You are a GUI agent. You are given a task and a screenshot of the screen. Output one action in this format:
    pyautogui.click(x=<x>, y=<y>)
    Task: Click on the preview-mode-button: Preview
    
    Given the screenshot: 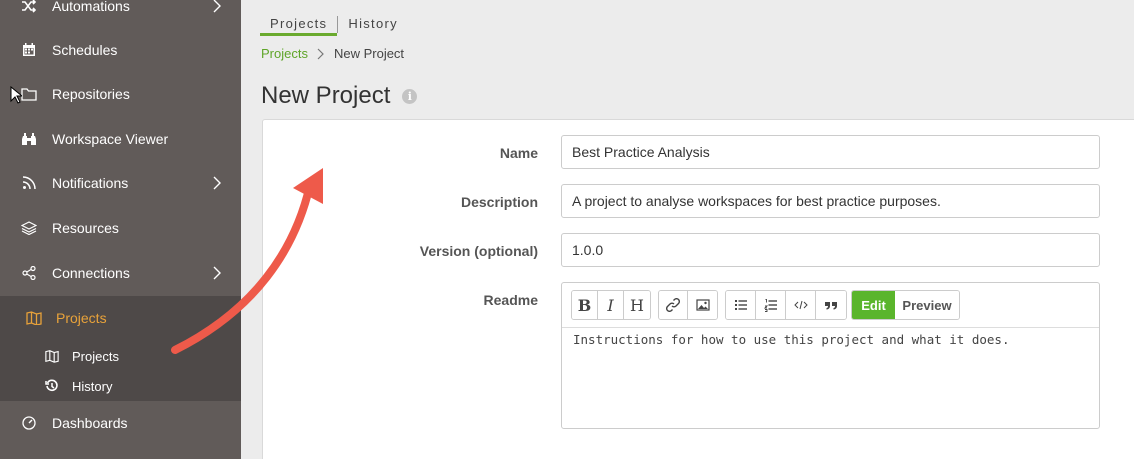 What is the action you would take?
    pyautogui.click(x=927, y=305)
    